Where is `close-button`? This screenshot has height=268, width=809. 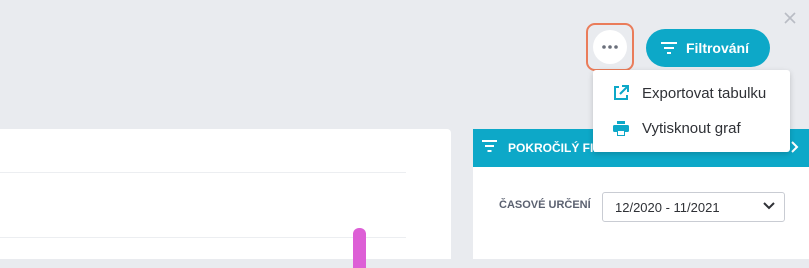
close-button is located at coordinates (790, 18).